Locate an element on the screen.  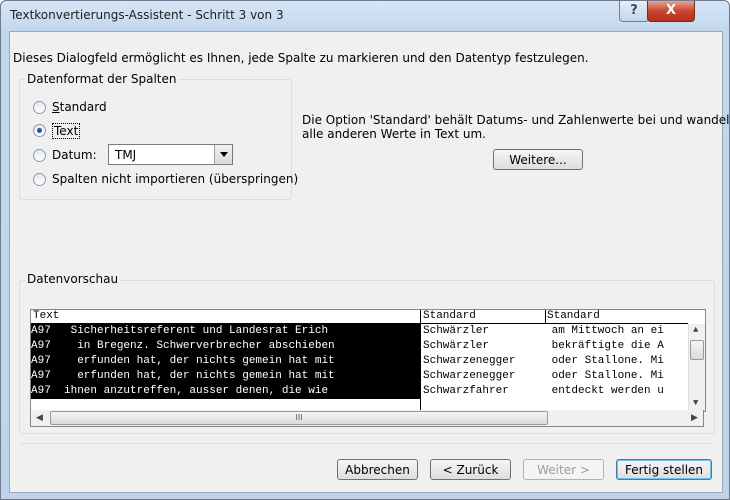
horizontal-scrollbar: ◀ III ▶ is located at coordinates (367, 418).